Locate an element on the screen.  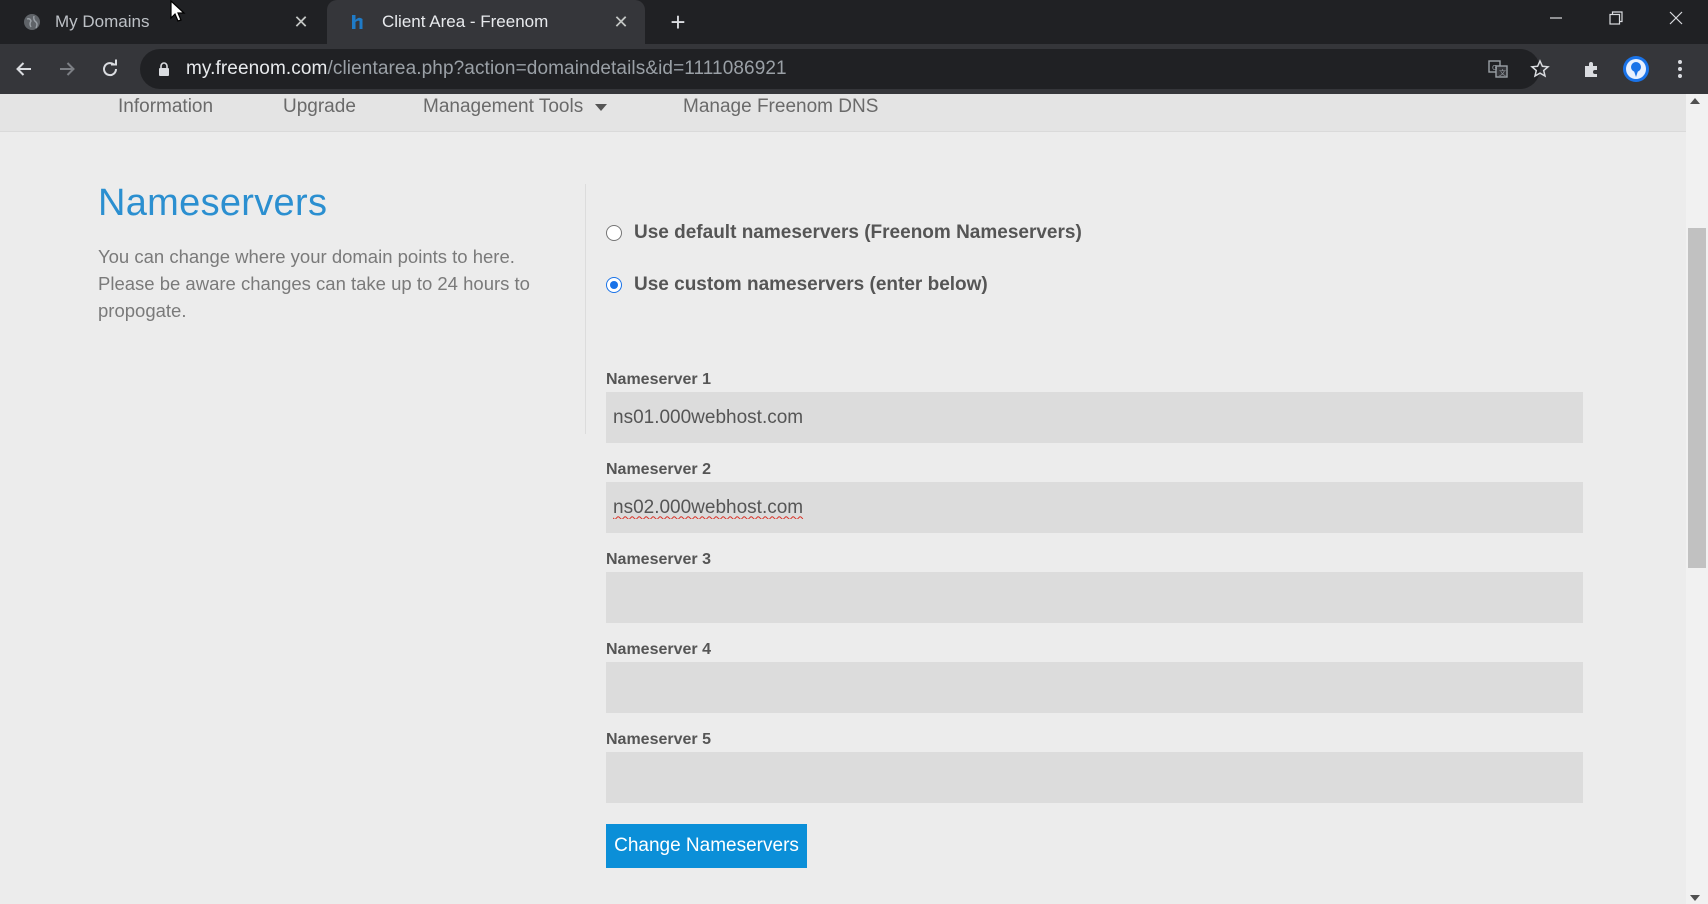
section-title: Nameservers is located at coordinates (213, 203).